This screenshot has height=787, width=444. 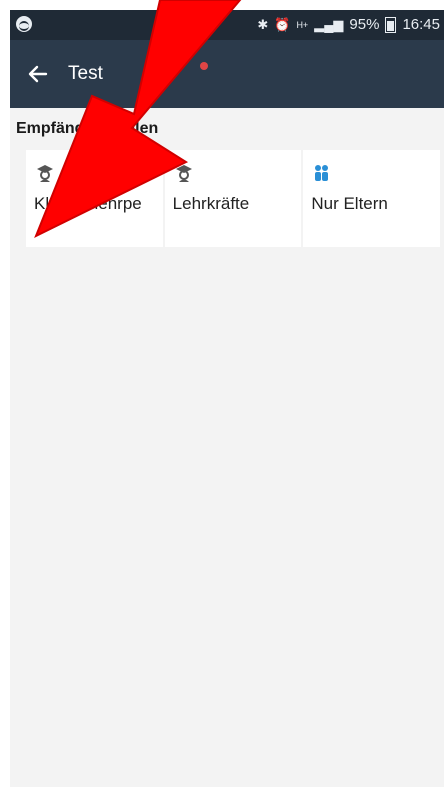 What do you see at coordinates (227, 25) in the screenshot?
I see `status-bar: ✱ ⏰ H+ ▂▄▆ 95% 16:45` at bounding box center [227, 25].